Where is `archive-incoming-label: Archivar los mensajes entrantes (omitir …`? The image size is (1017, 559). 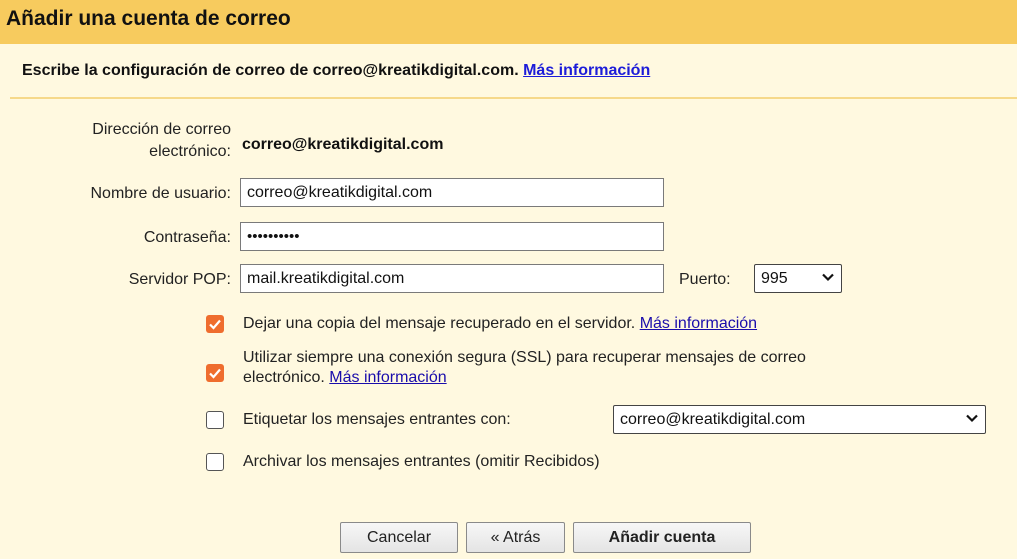 archive-incoming-label: Archivar los mensajes entrantes (omitir … is located at coordinates (421, 461).